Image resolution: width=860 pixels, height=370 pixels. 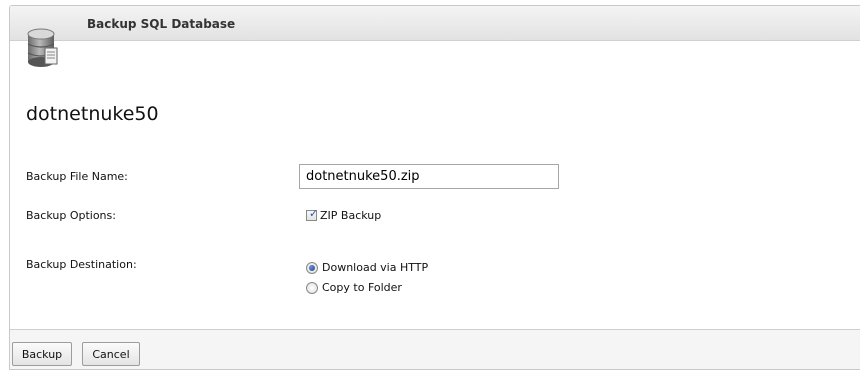 What do you see at coordinates (42, 47) in the screenshot?
I see `database-icon` at bounding box center [42, 47].